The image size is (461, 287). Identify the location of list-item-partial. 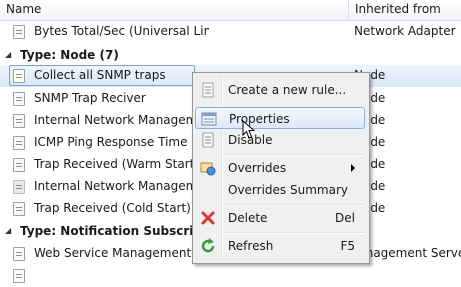
(230, 276).